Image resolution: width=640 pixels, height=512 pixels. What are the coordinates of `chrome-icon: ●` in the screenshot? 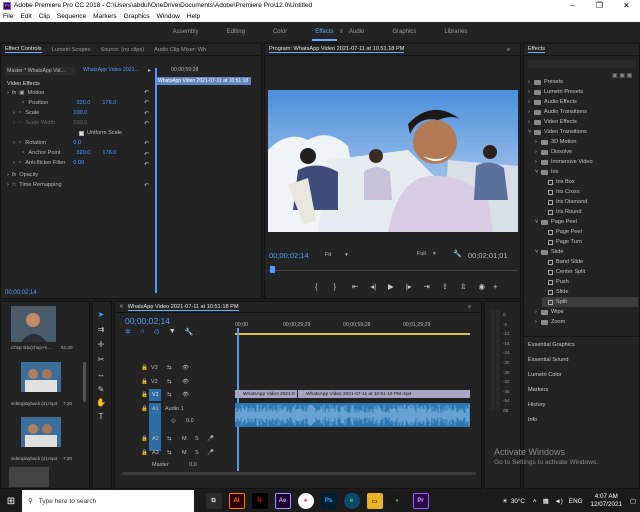 It's located at (305, 501).